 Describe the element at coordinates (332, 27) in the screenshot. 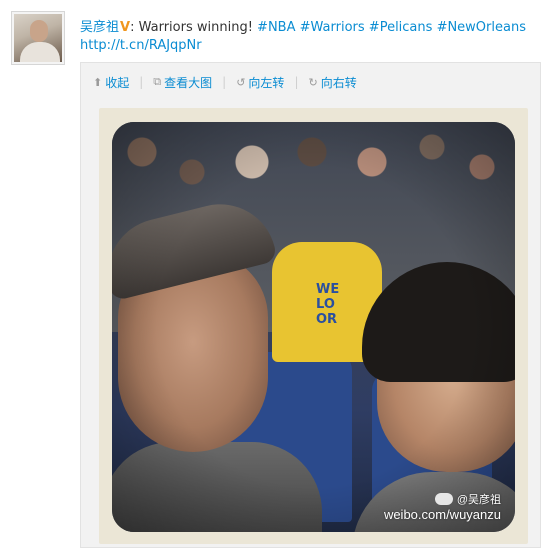

I see `hashtag-warriors: #Warriors` at that location.